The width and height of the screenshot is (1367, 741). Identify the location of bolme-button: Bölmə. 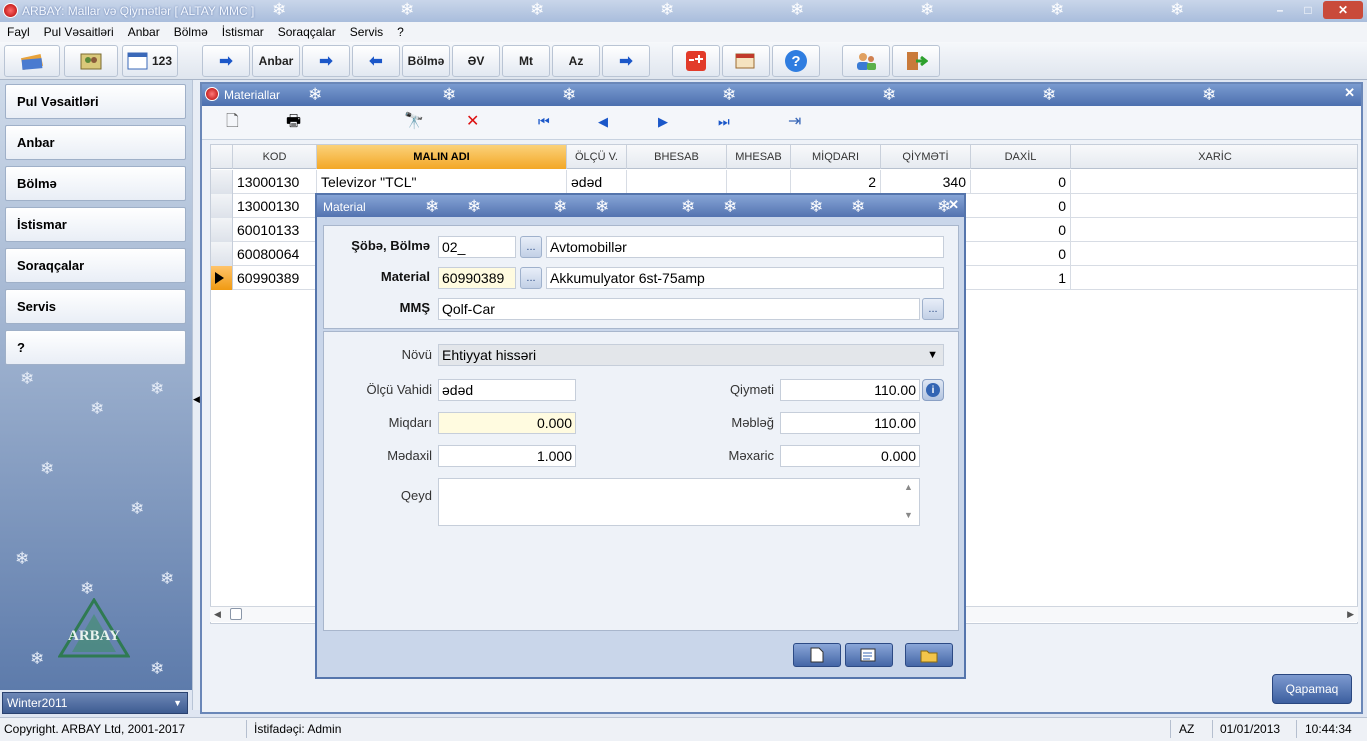
(426, 61).